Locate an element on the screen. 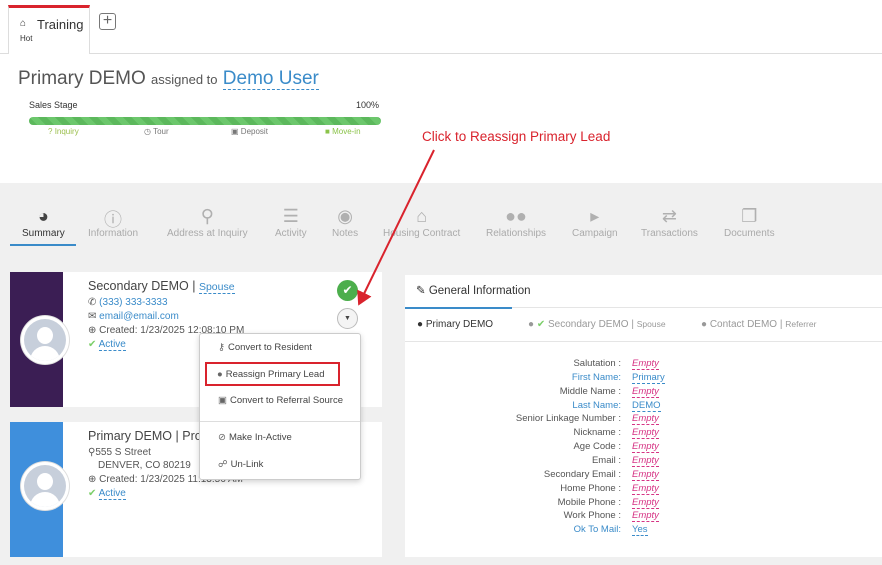  divider is located at coordinates (643, 341).